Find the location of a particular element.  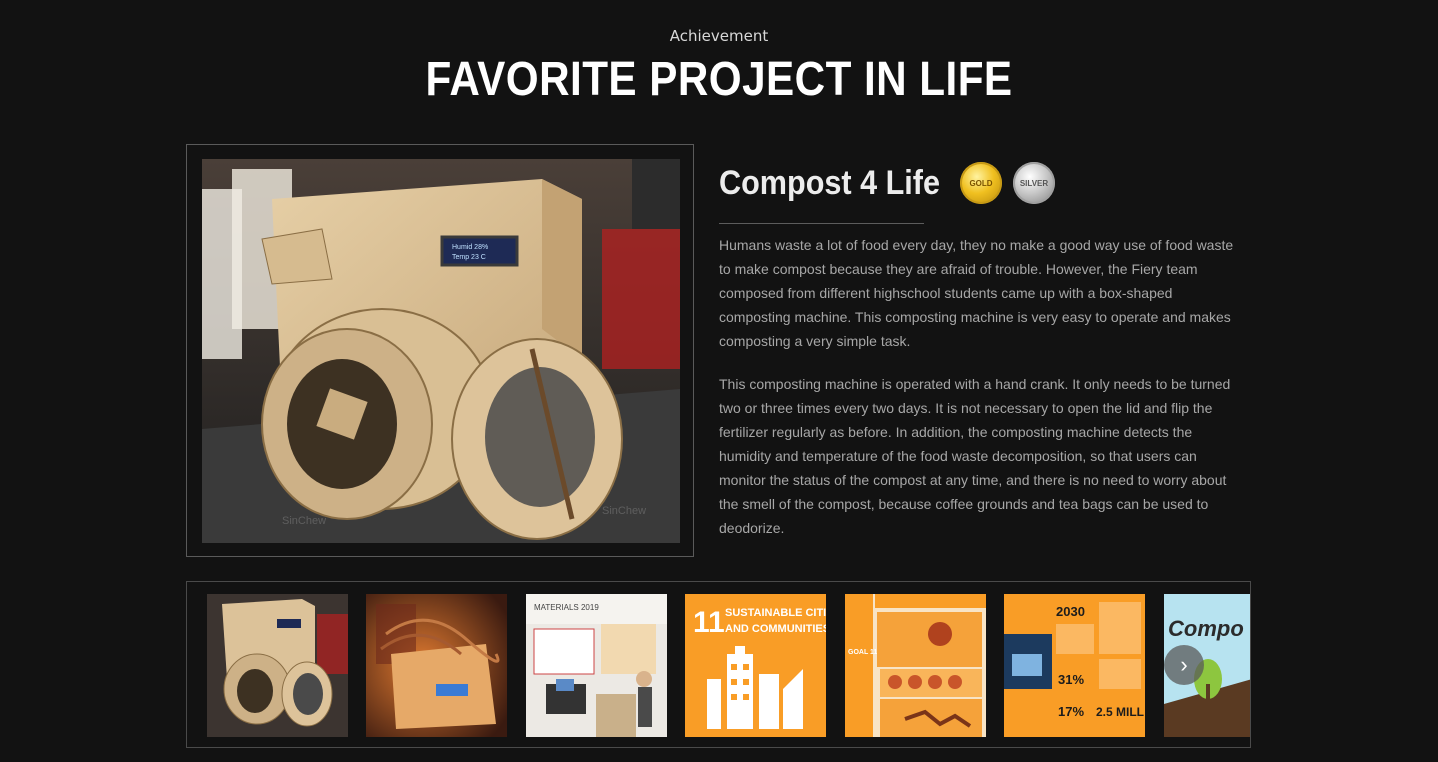

title-divider is located at coordinates (821, 223).